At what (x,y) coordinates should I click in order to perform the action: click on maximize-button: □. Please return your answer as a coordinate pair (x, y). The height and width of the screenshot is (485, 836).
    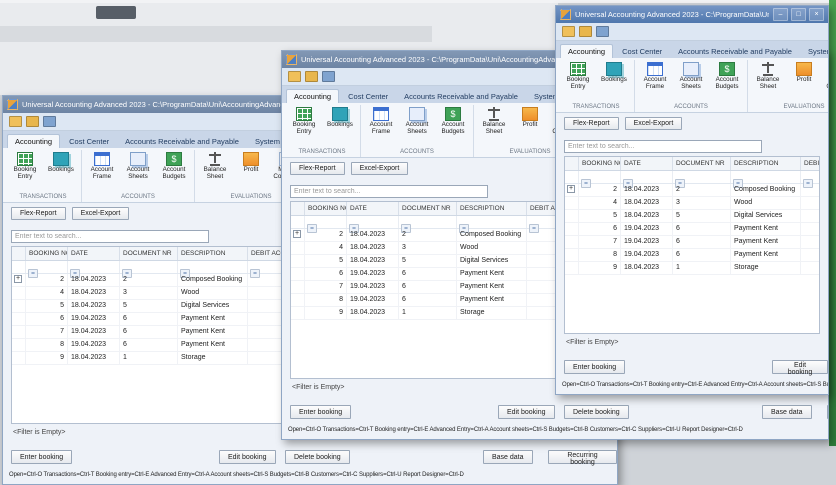
    Looking at the image, I should click on (798, 14).